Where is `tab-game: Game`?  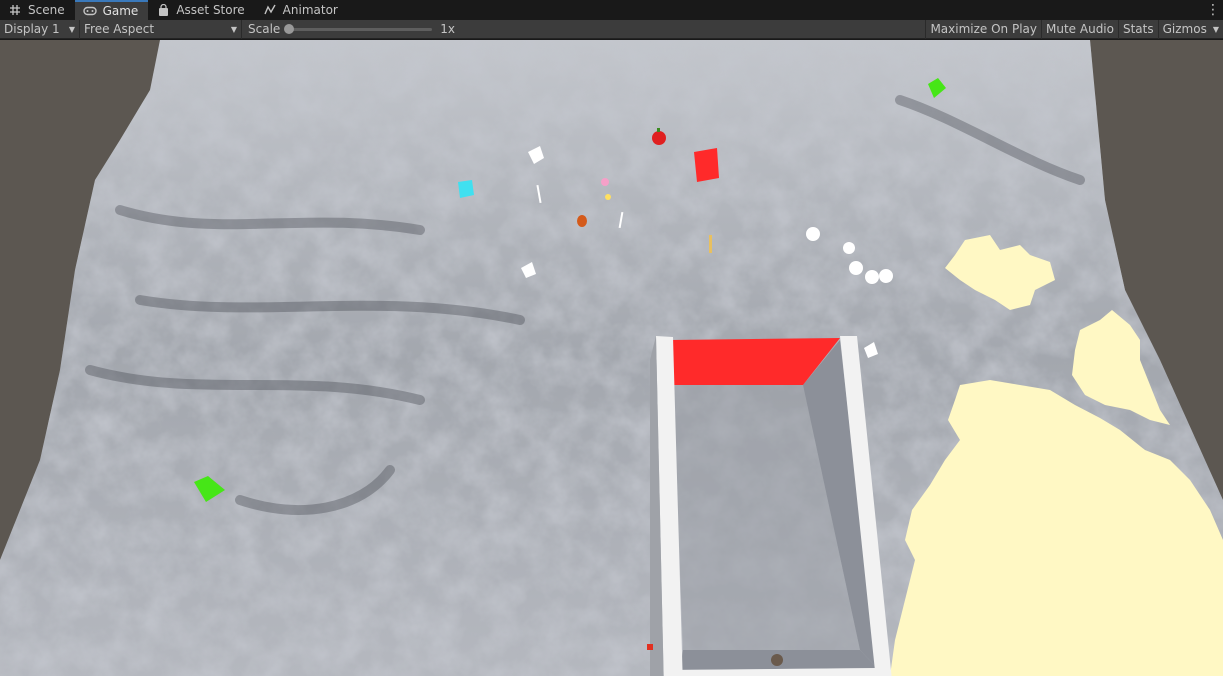 tab-game: Game is located at coordinates (111, 10).